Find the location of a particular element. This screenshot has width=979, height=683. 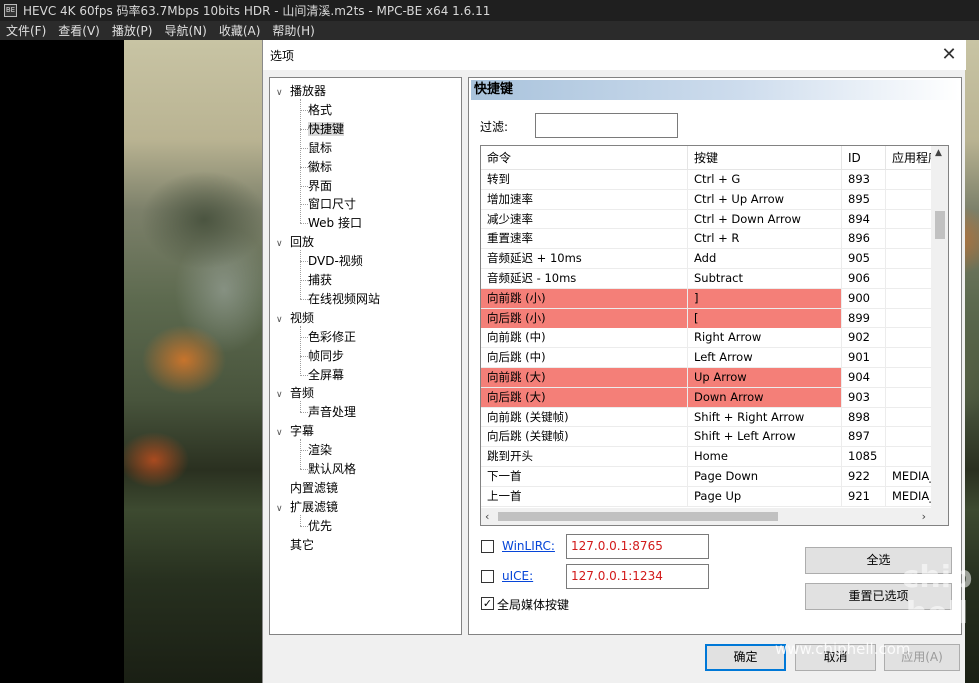

tree-item: 色彩修正 is located at coordinates (332, 337).